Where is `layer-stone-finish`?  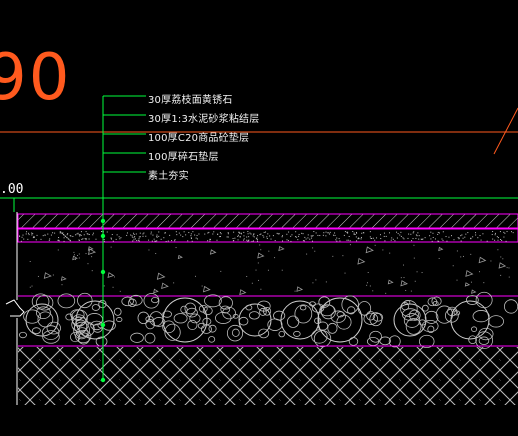
layer-stone-finish is located at coordinates (267, 221).